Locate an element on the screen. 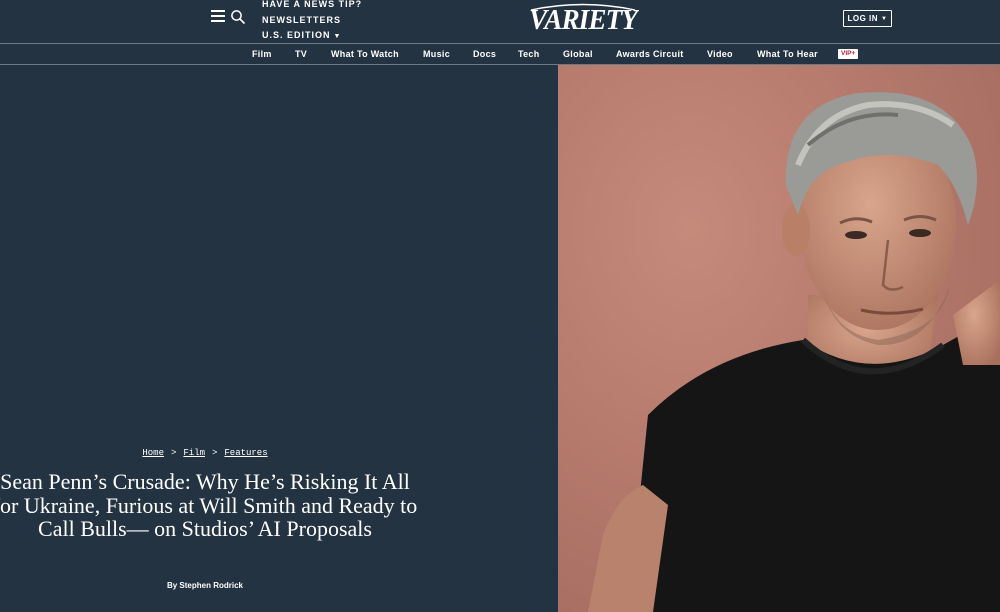 This screenshot has width=1000, height=612. variety-logo: VARIETY is located at coordinates (584, 19).